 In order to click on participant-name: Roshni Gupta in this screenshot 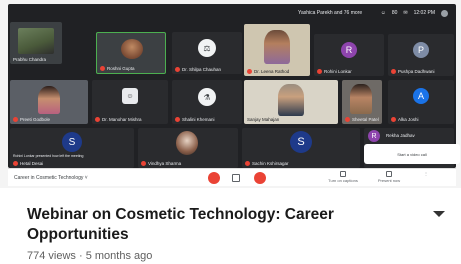, I will do `click(121, 68)`.